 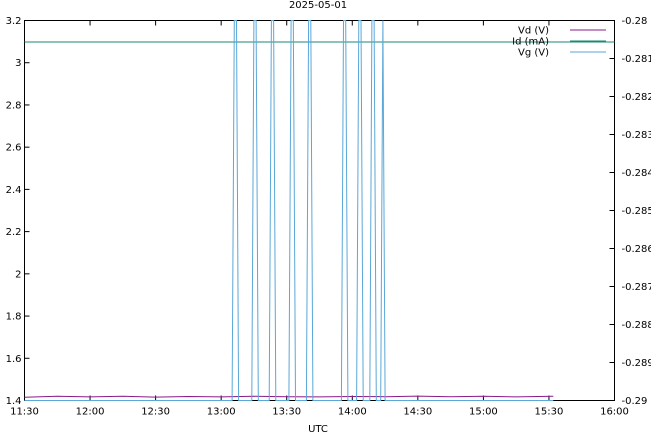 I want to click on y-tick-label: 1.6, so click(x=14, y=359).